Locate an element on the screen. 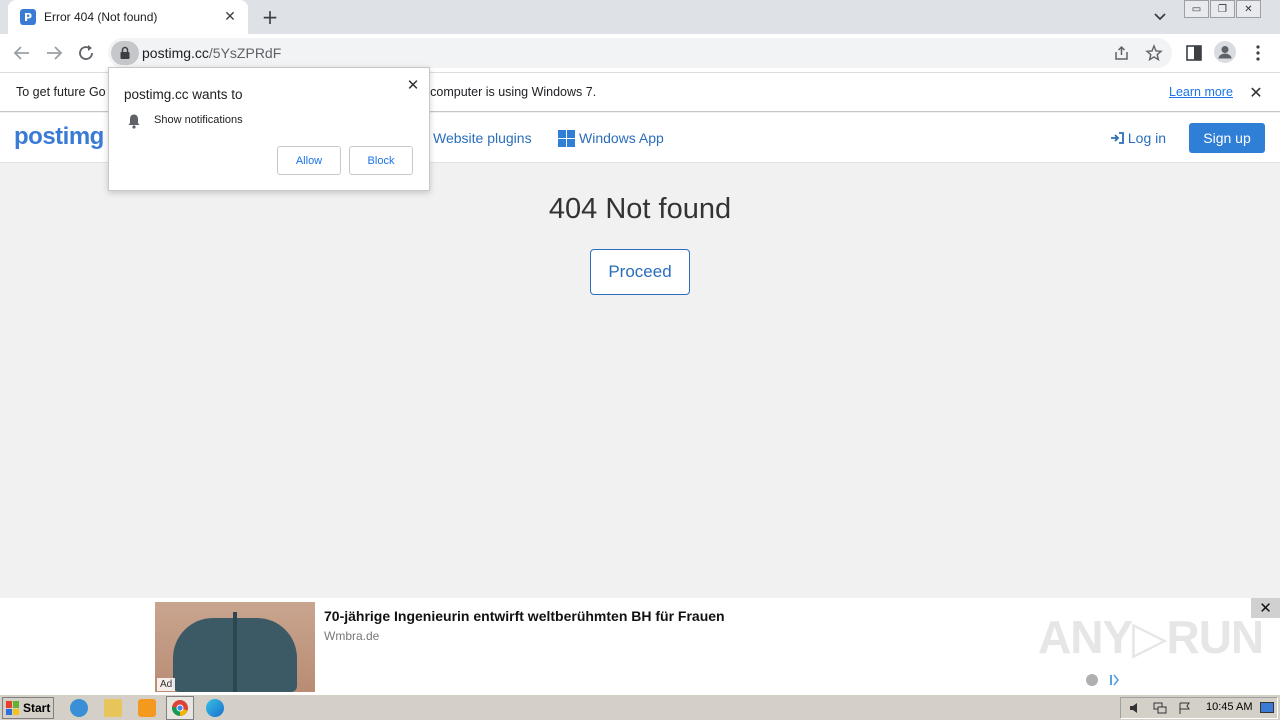 This screenshot has height=720, width=1280. windows-logo-icon is located at coordinates (566, 138).